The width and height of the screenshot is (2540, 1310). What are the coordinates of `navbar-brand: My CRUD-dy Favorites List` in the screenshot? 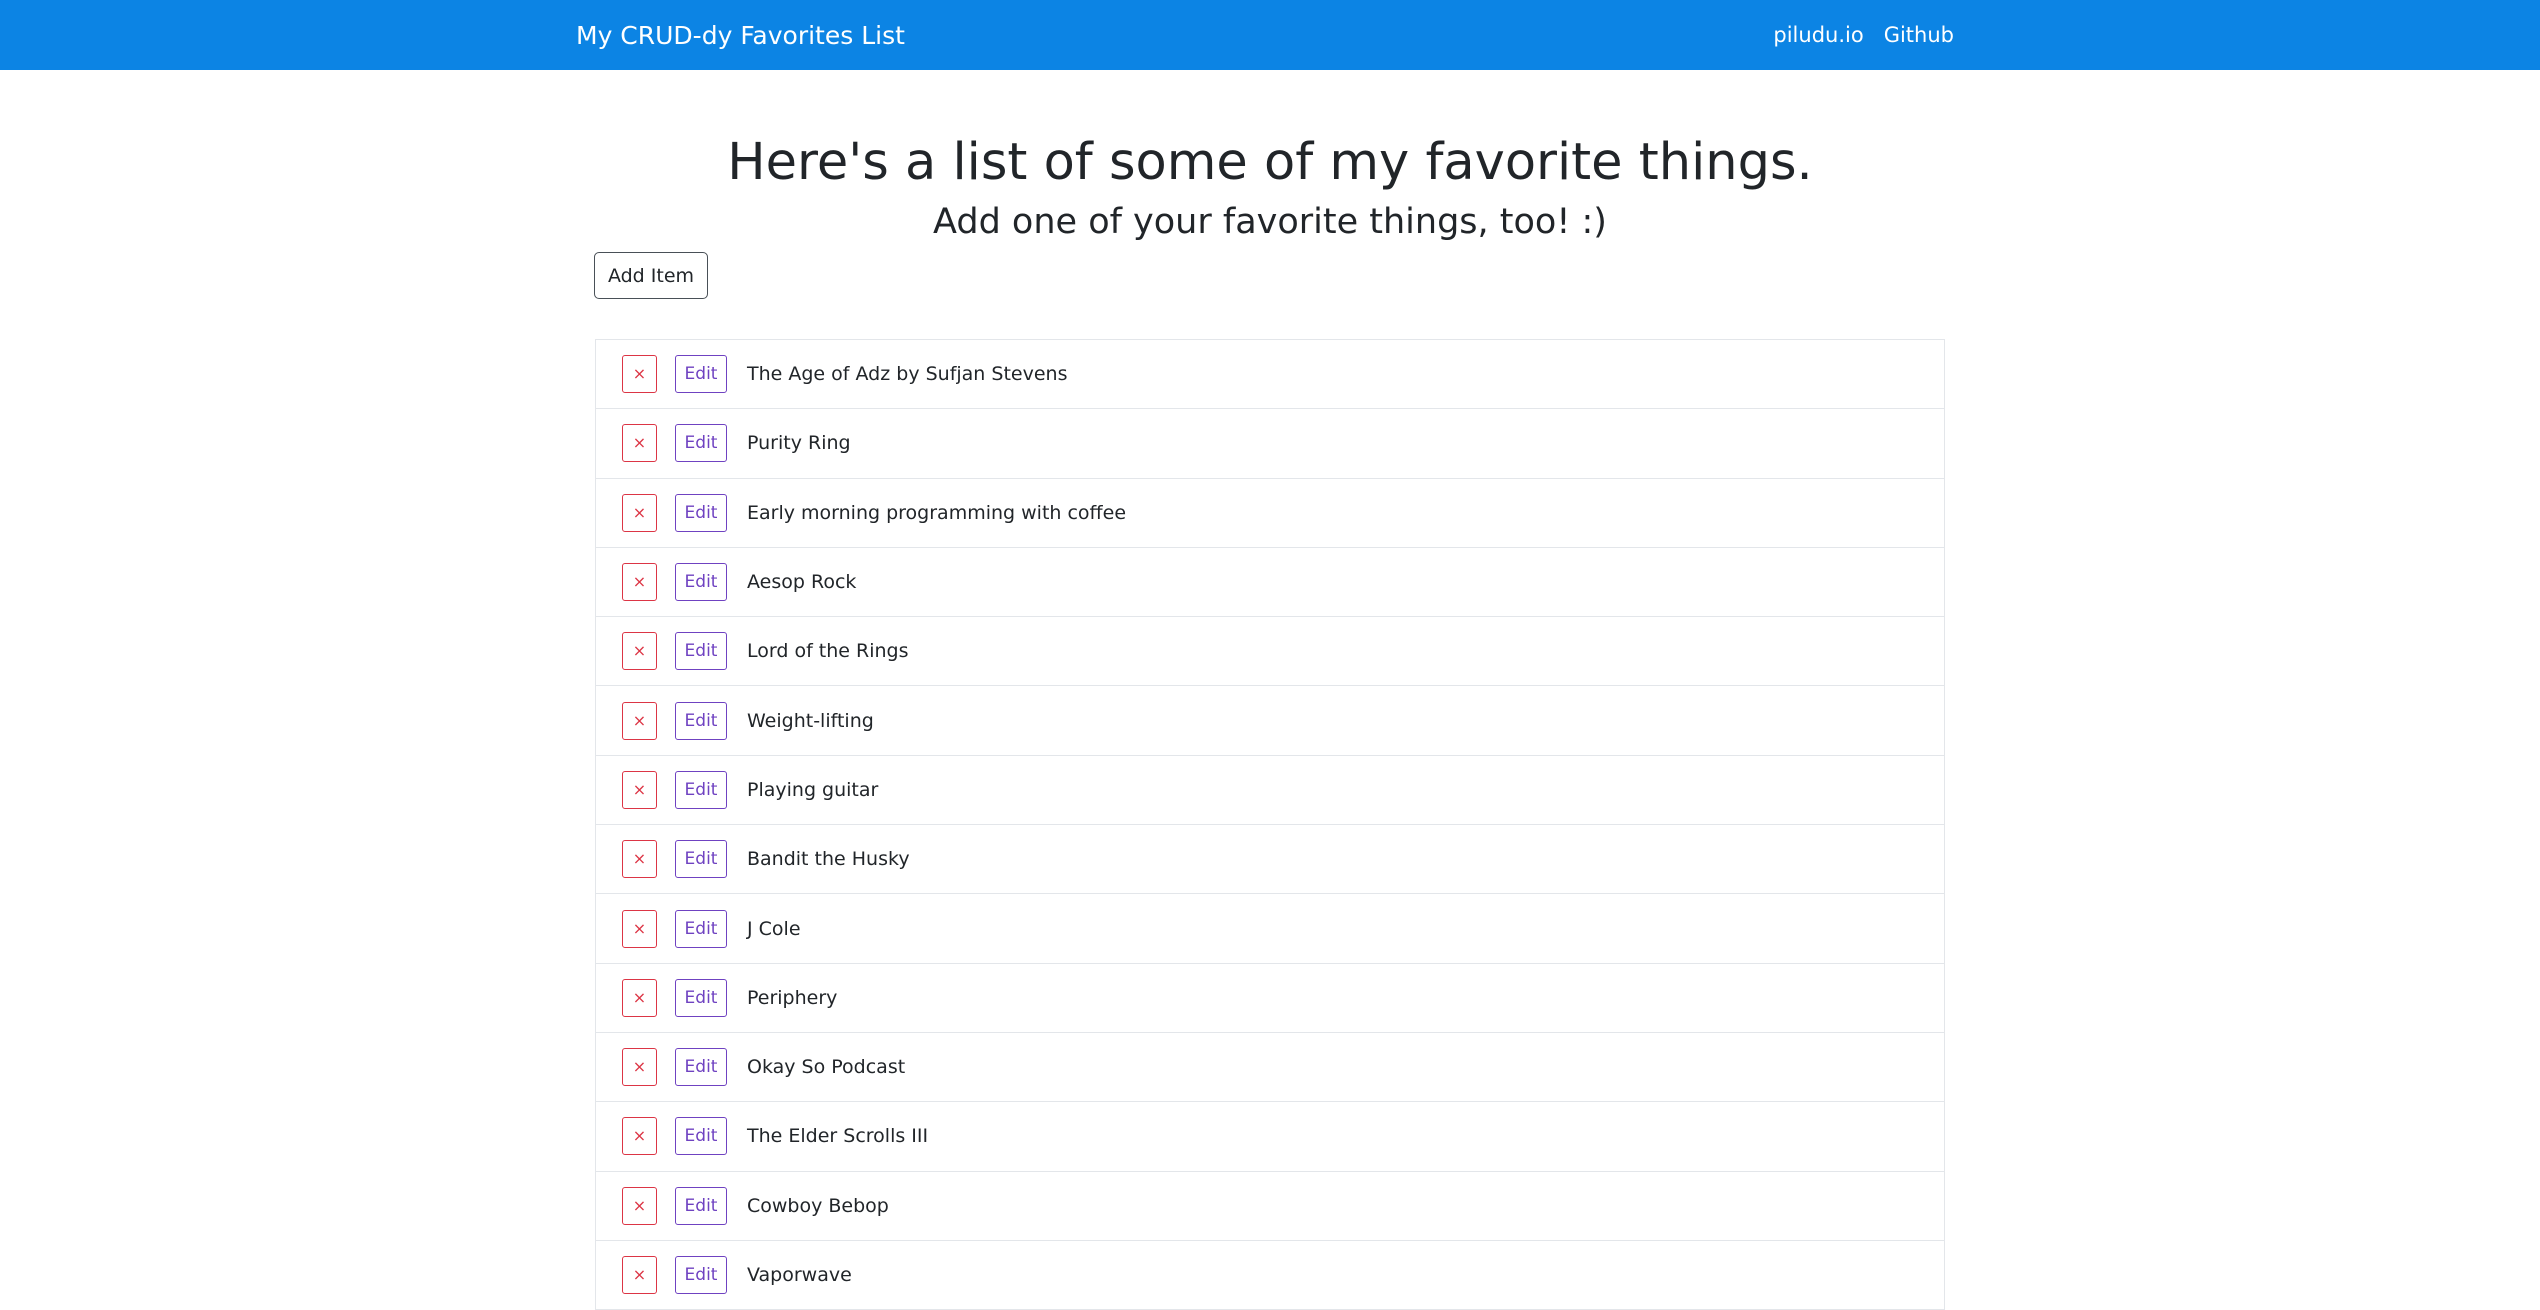 It's located at (740, 35).